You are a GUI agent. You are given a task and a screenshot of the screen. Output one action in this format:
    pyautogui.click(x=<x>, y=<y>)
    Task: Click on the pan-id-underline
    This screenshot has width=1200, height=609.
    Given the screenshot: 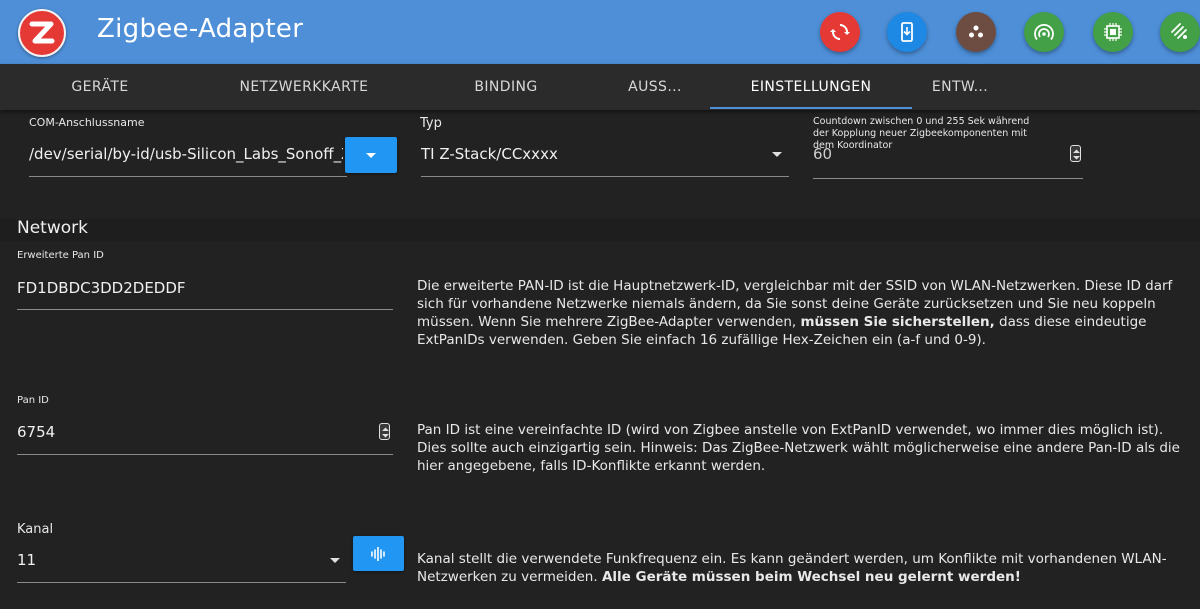 What is the action you would take?
    pyautogui.click(x=205, y=454)
    